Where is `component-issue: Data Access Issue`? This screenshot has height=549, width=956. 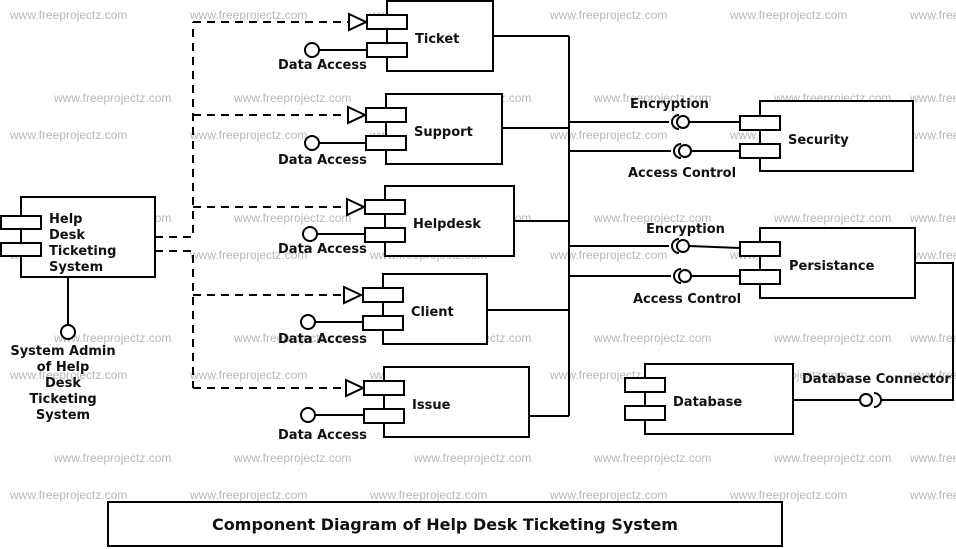
component-issue: Data Access Issue is located at coordinates (404, 404).